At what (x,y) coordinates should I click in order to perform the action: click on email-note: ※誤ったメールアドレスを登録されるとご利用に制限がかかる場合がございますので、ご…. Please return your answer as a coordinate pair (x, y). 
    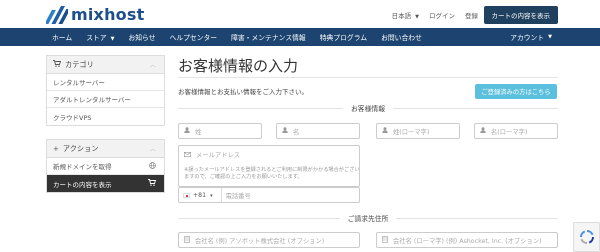
    Looking at the image, I should click on (272, 173).